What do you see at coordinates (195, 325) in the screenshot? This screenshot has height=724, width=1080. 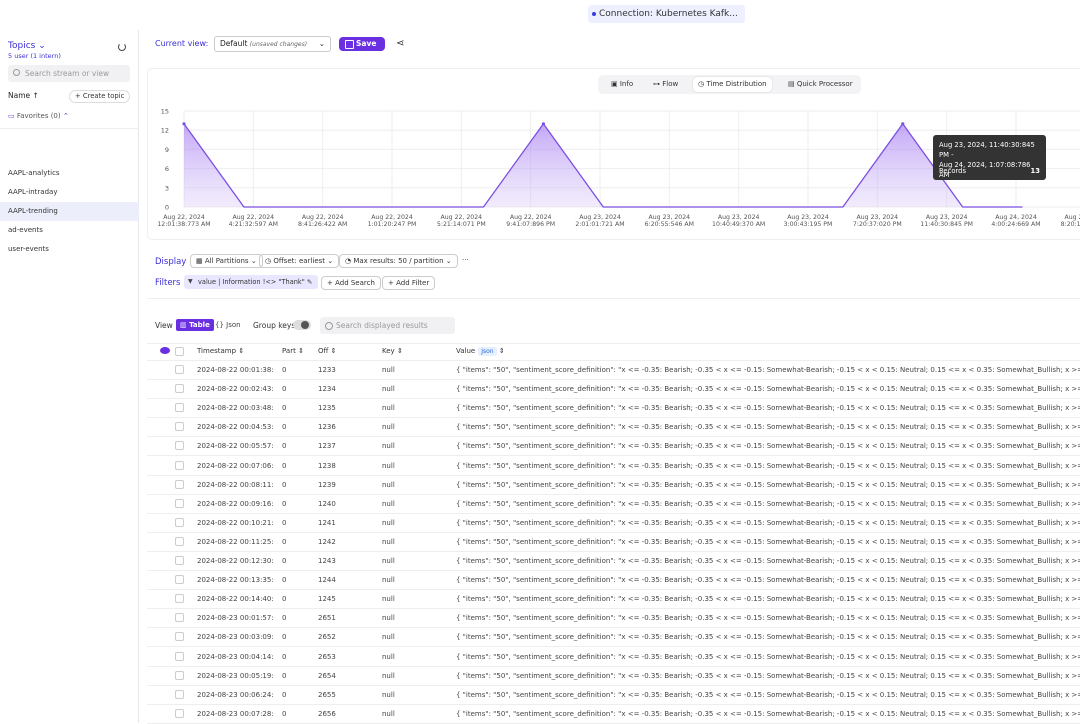 I see `table-view-button: ▥ Table` at bounding box center [195, 325].